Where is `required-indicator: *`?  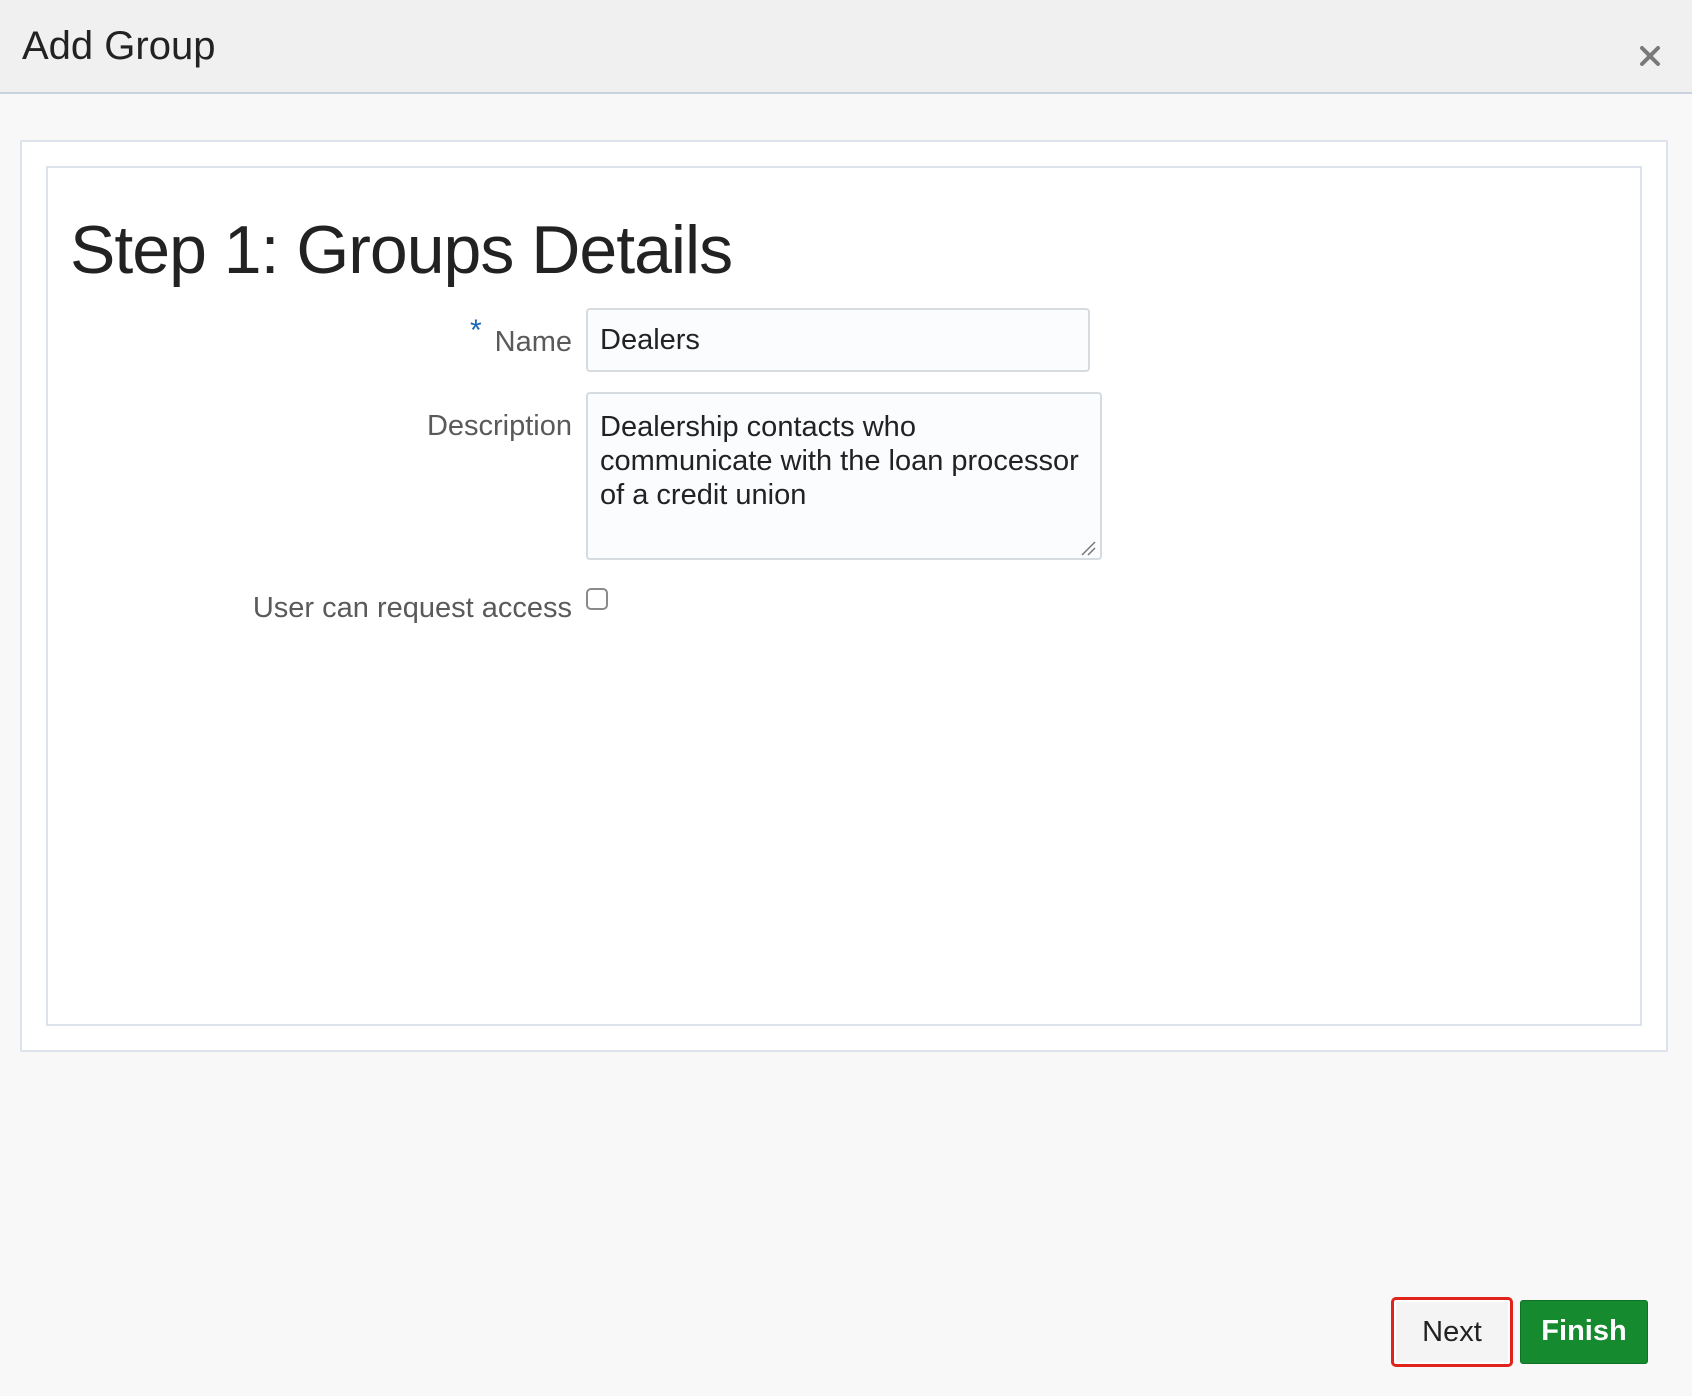
required-indicator: * is located at coordinates (476, 330).